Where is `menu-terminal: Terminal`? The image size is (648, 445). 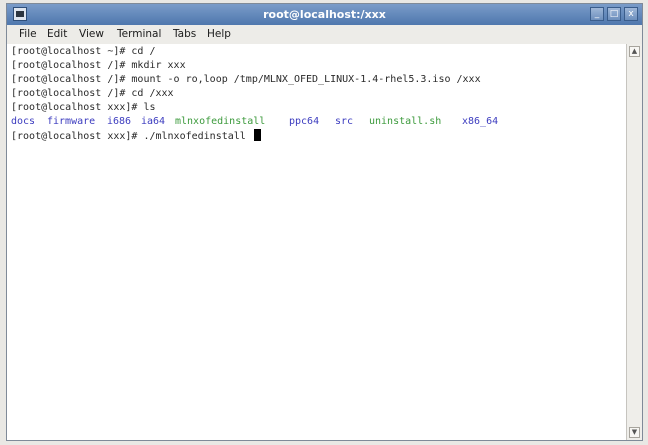 menu-terminal: Terminal is located at coordinates (139, 34).